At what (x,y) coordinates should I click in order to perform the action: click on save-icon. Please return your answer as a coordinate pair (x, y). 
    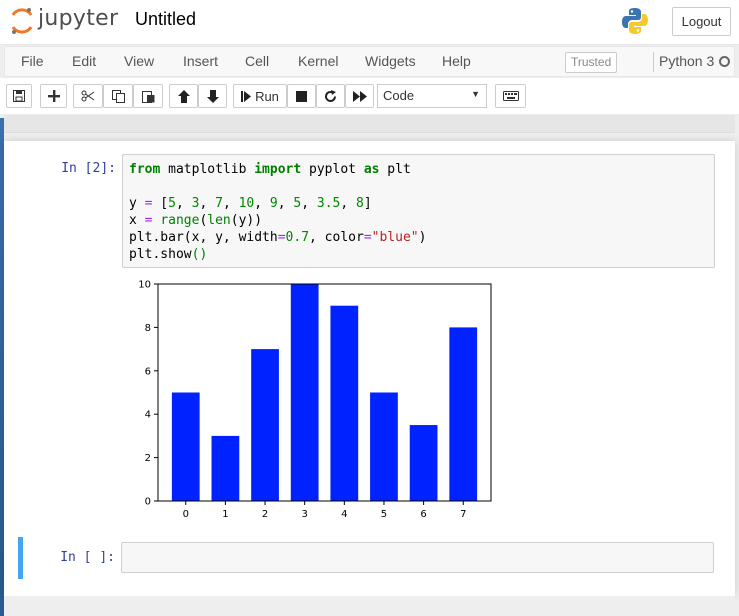
    Looking at the image, I should click on (19, 96).